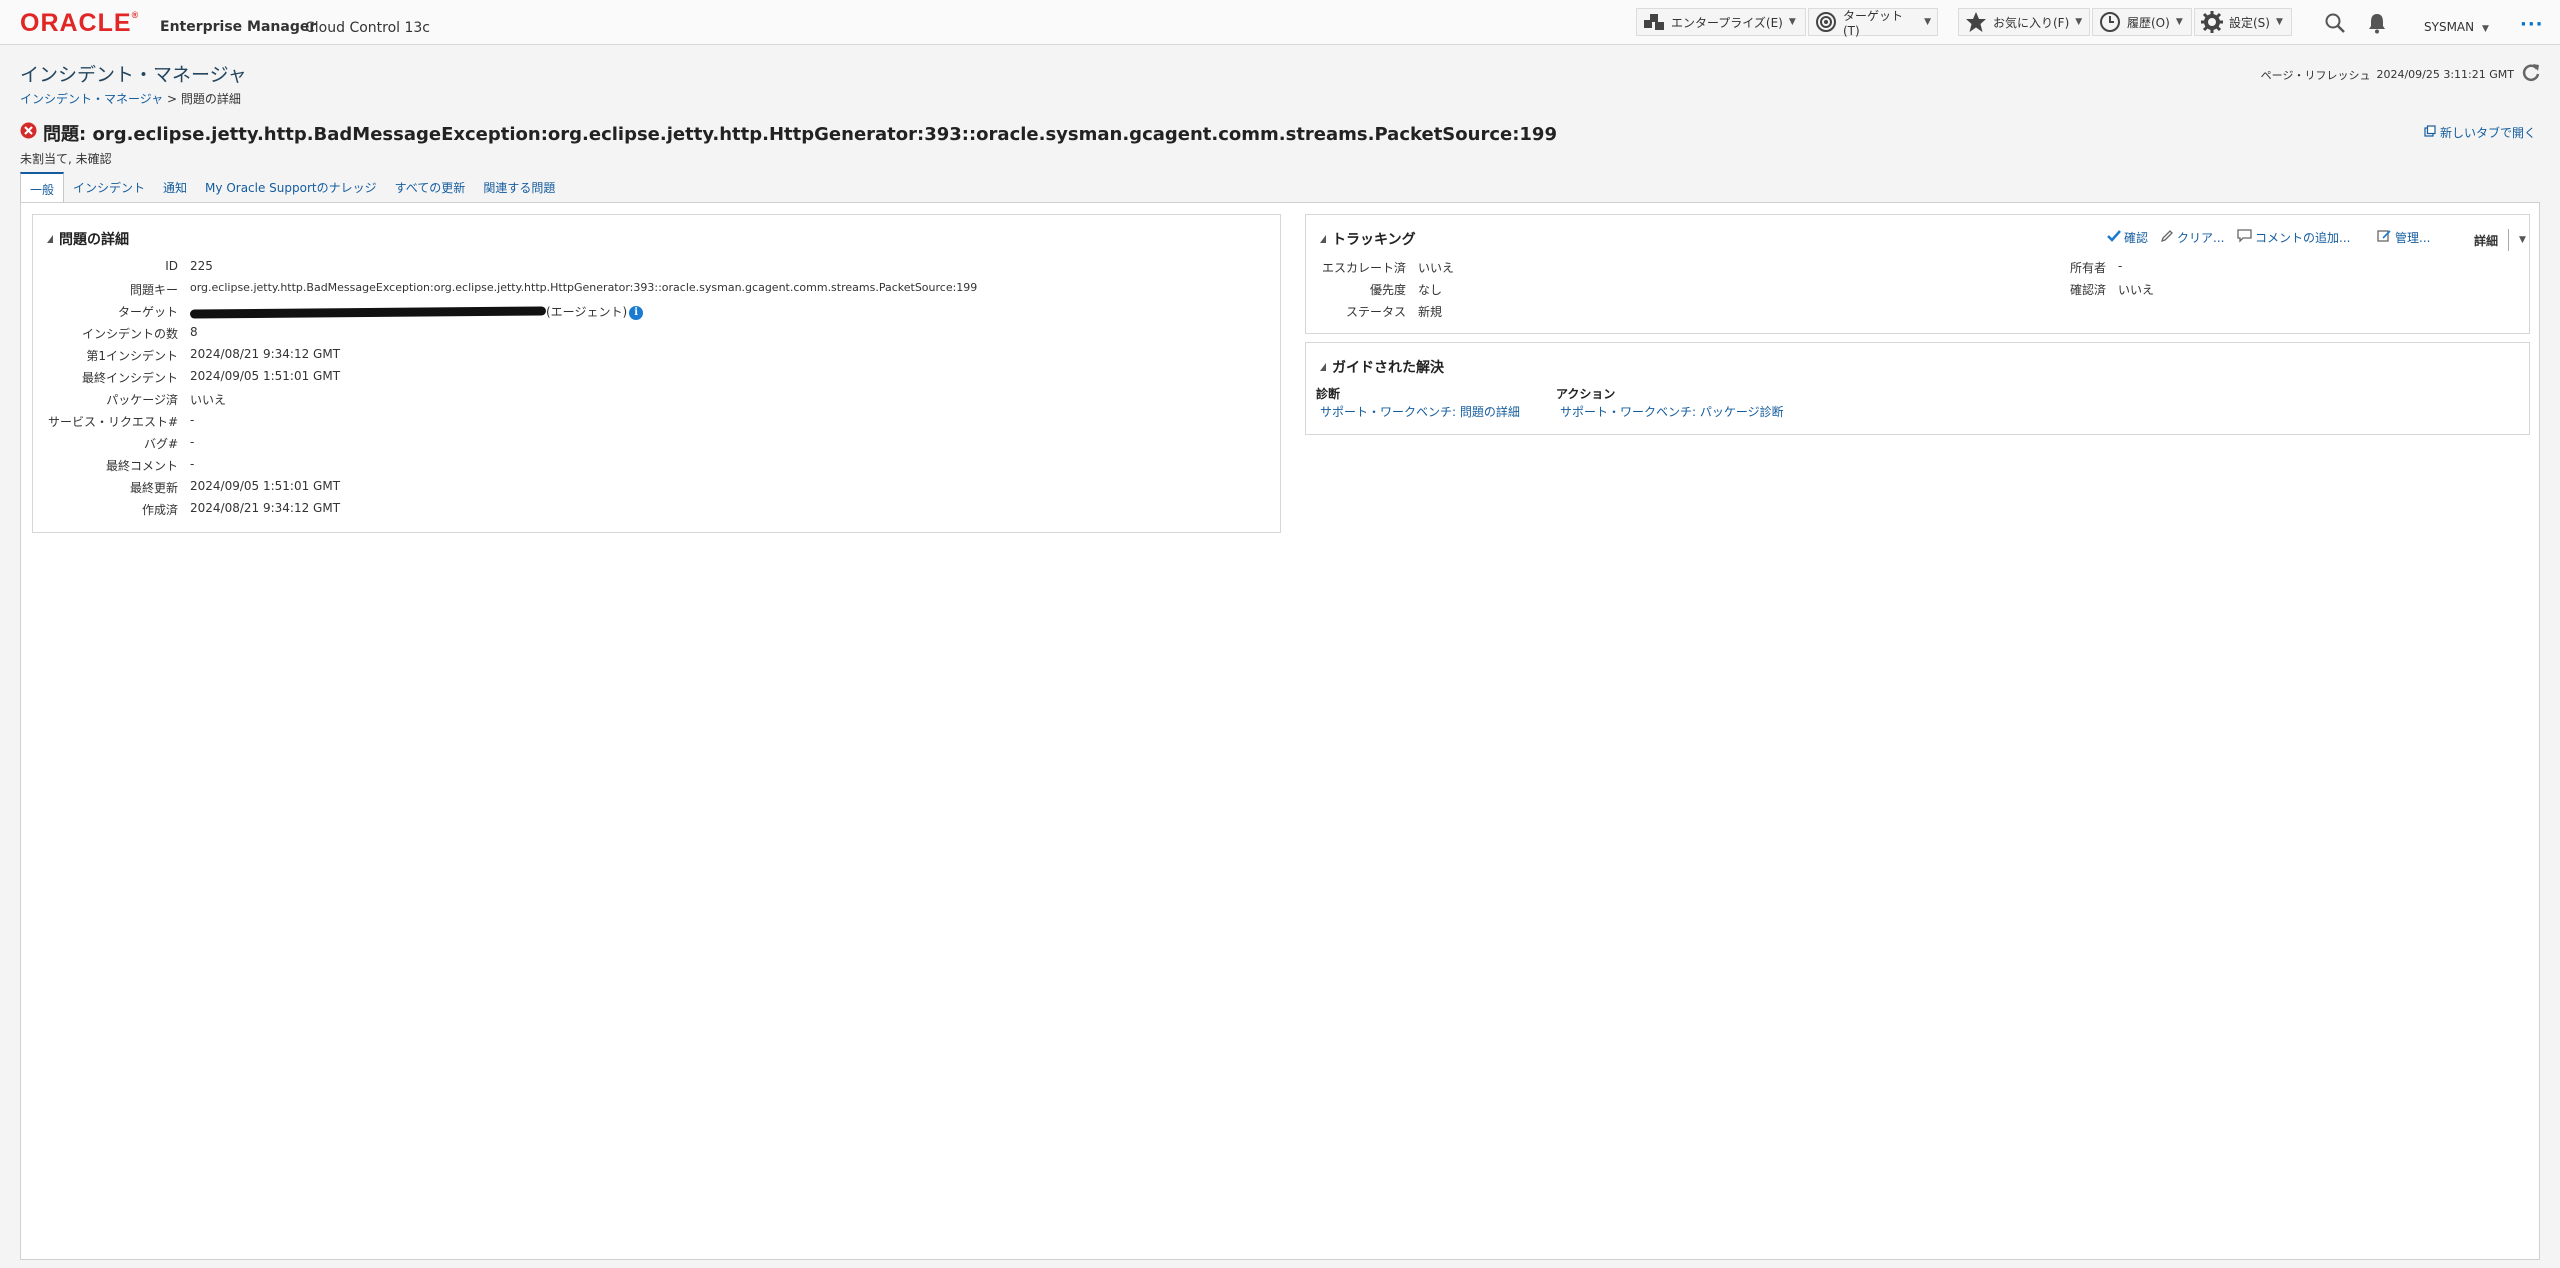 The width and height of the screenshot is (2560, 1268). I want to click on actions-link: サポート・ワークベンチ: パッケージ診断, so click(1672, 411).